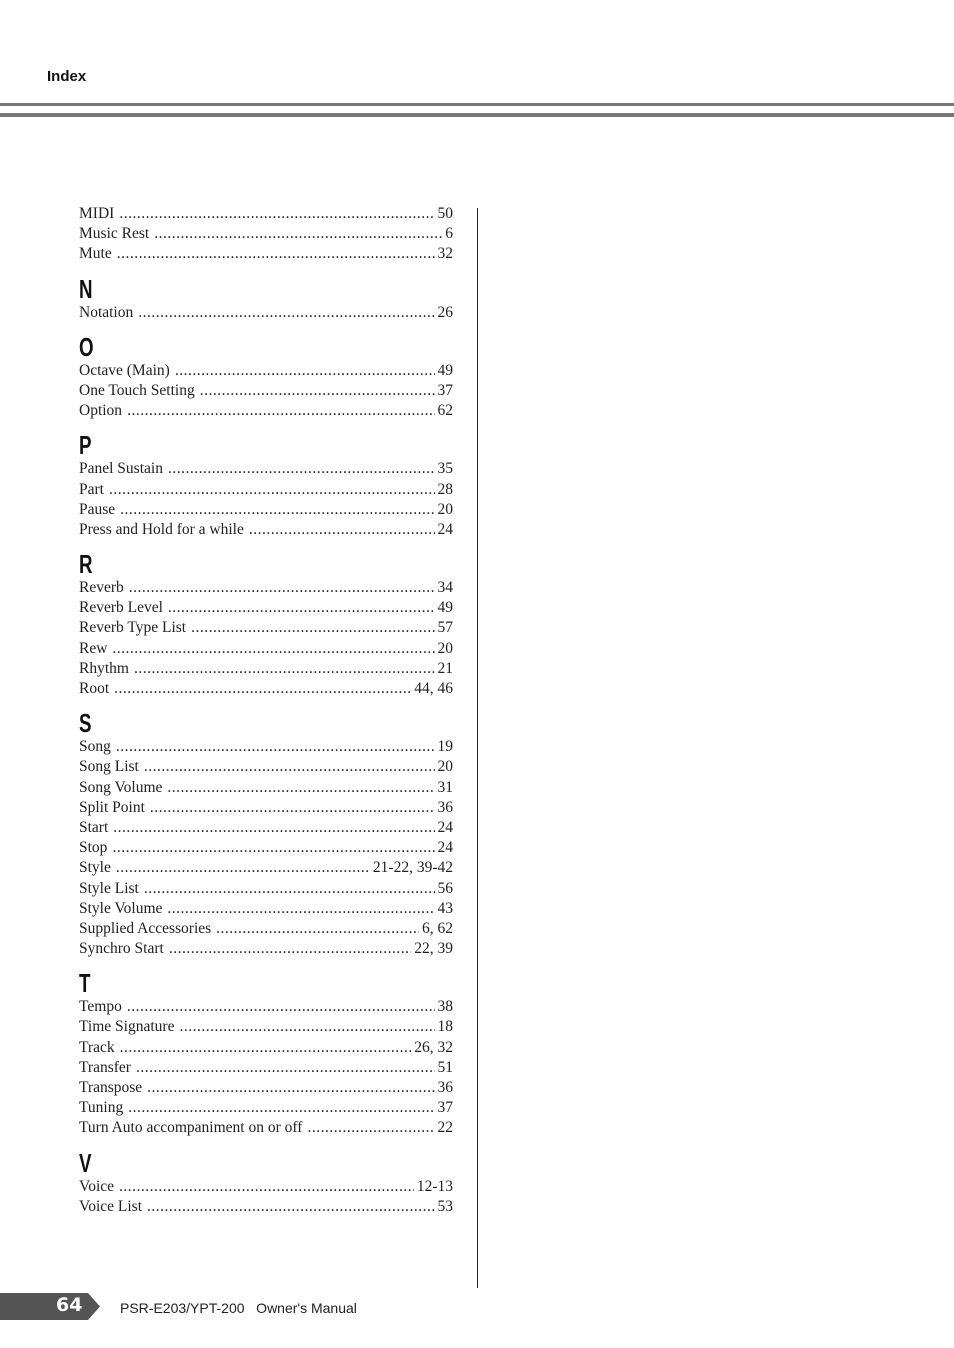 The height and width of the screenshot is (1348, 954). I want to click on index-page-ref: 34, so click(445, 588).